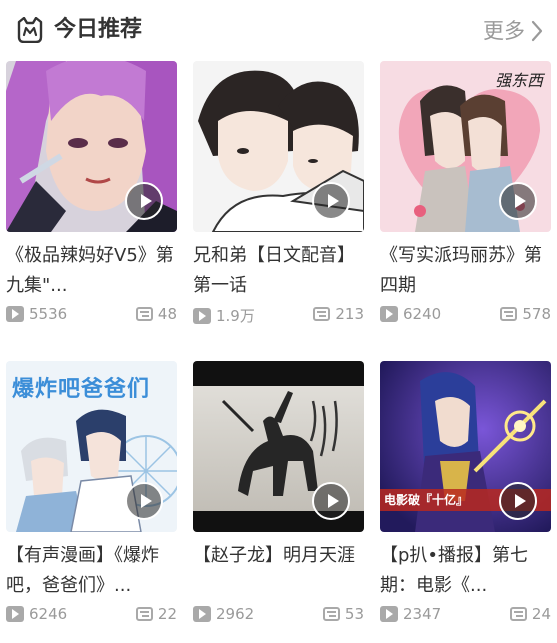 This screenshot has width=557, height=643. Describe the element at coordinates (156, 314) in the screenshot. I see `danmaku-count: 48` at that location.